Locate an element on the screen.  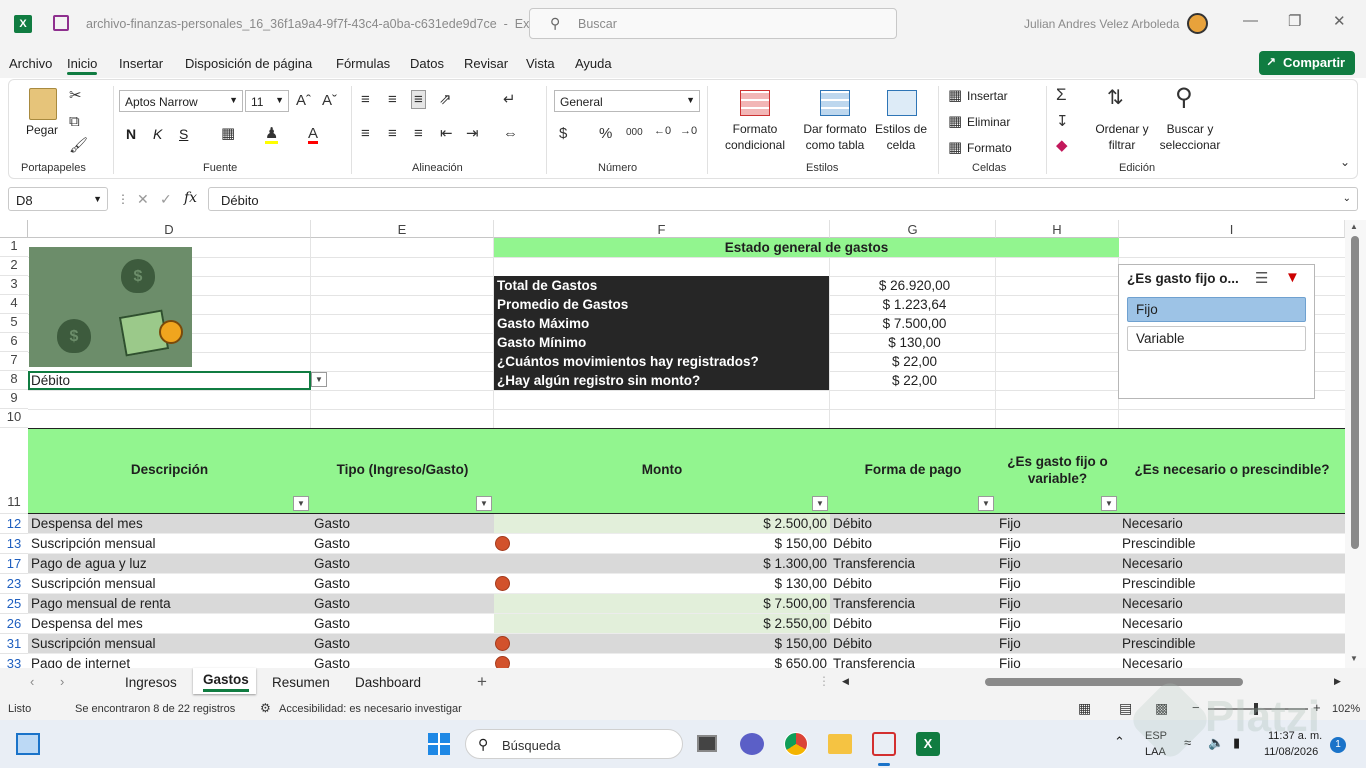
save-icon is located at coordinates (61, 23).